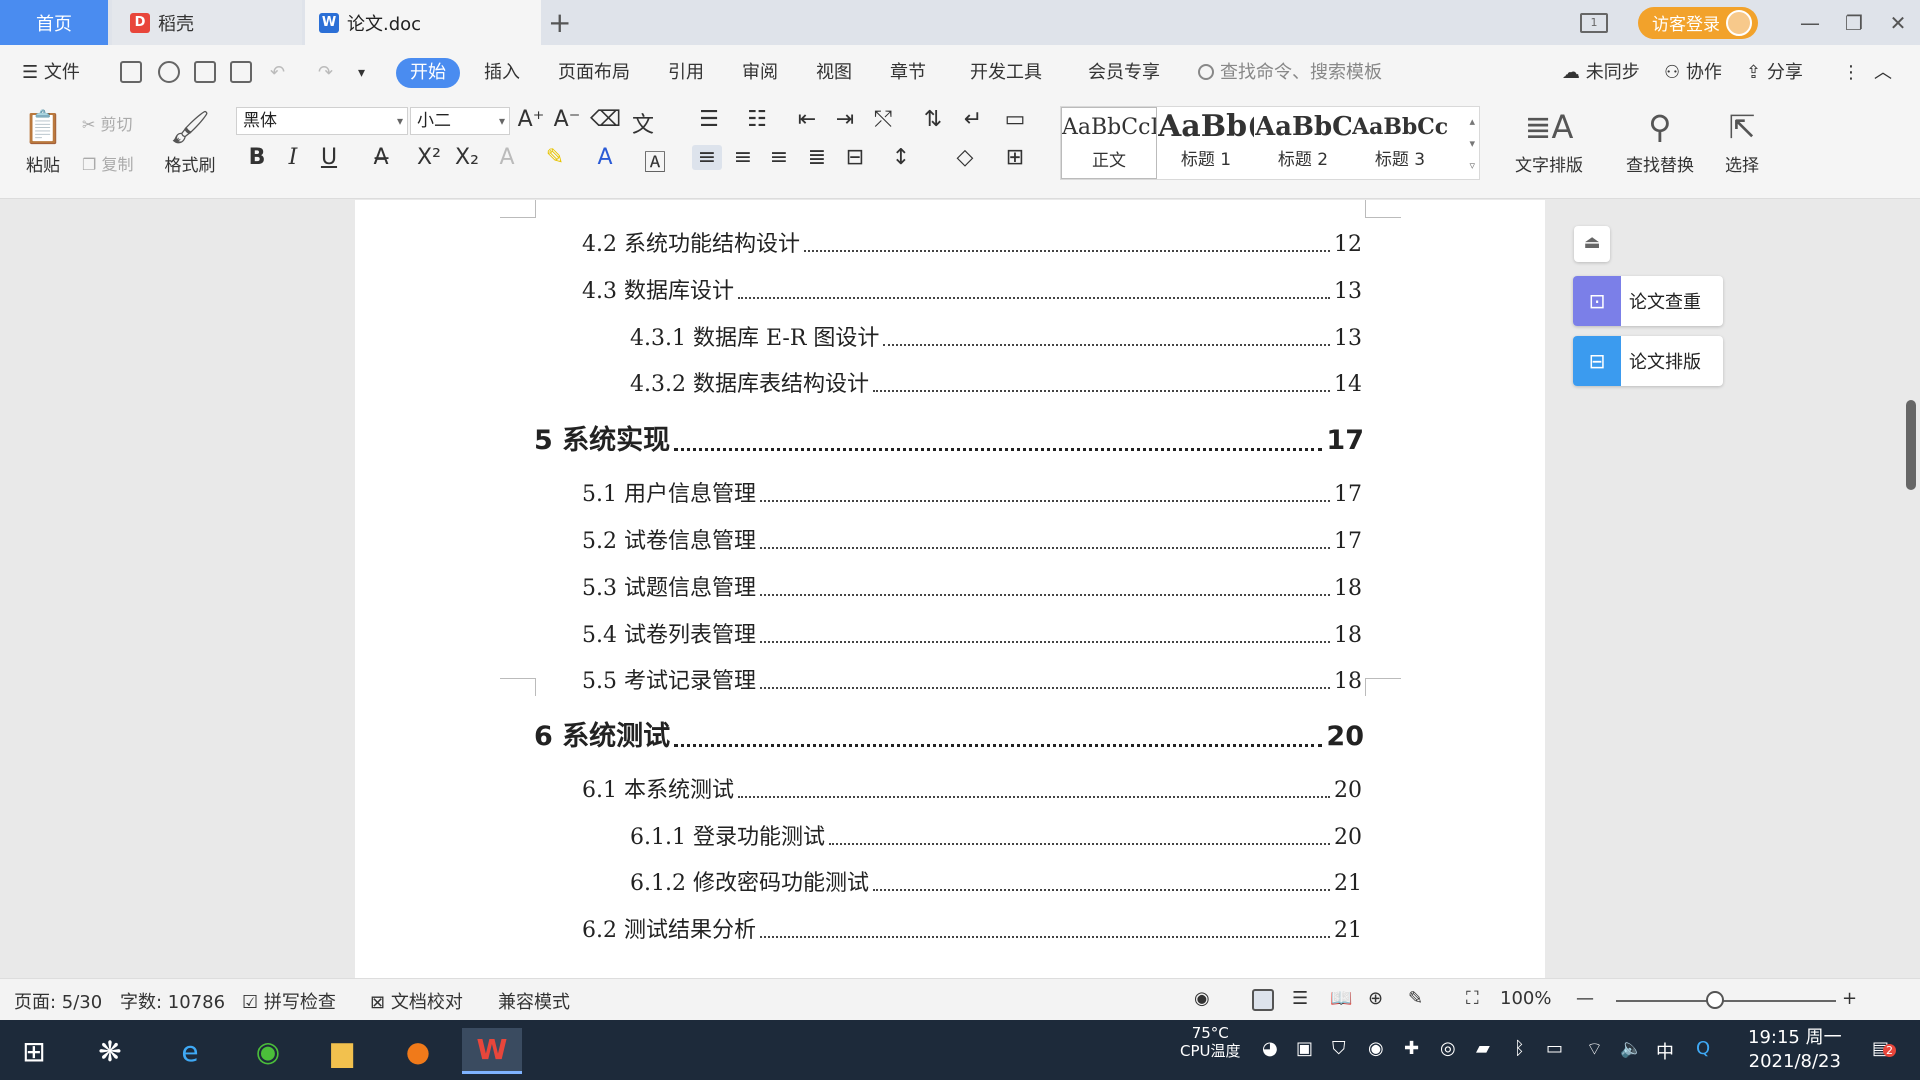 The height and width of the screenshot is (1080, 1920). I want to click on command-search: 查找命令、搜索模板, so click(1290, 73).